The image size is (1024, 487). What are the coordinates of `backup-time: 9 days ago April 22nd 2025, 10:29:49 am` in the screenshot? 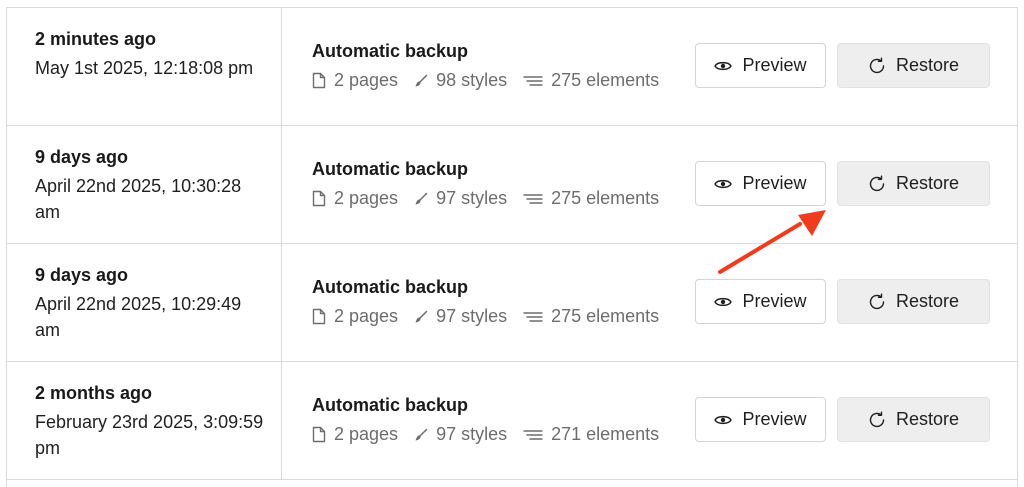 It's located at (150, 303).